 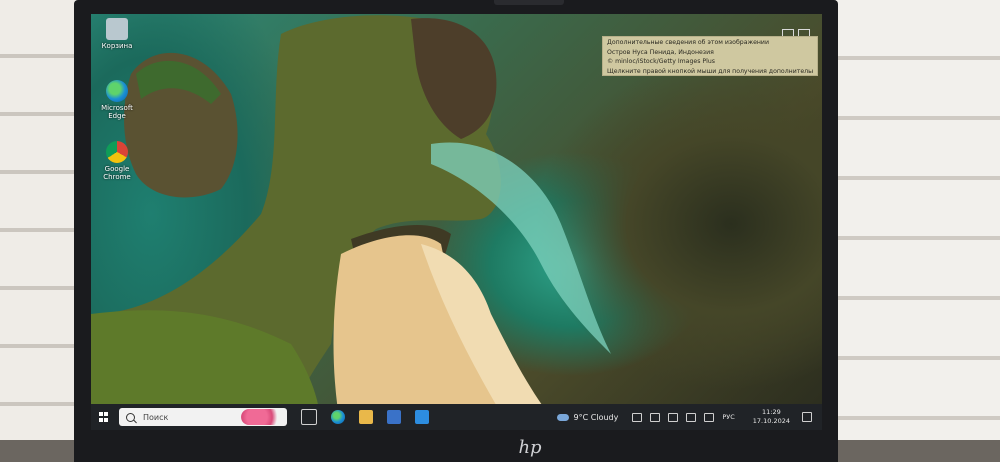 I want to click on battery-icon, so click(x=673, y=417).